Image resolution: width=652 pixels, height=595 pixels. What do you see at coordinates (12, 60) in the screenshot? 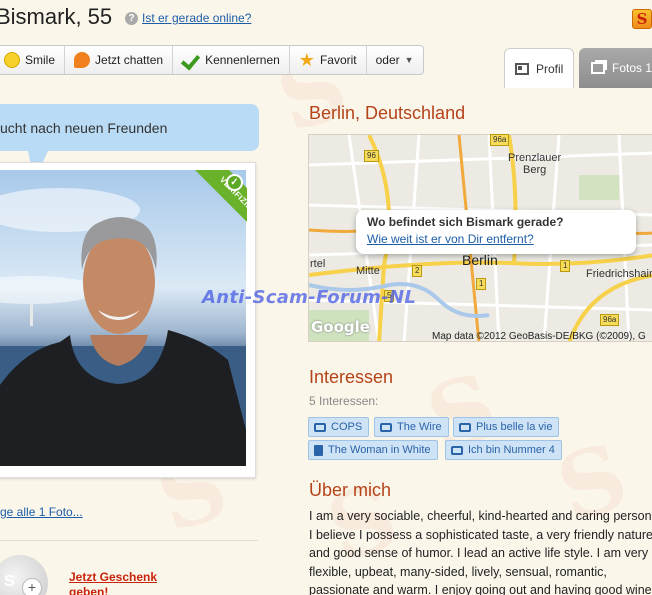
I see `smiley-icon` at bounding box center [12, 60].